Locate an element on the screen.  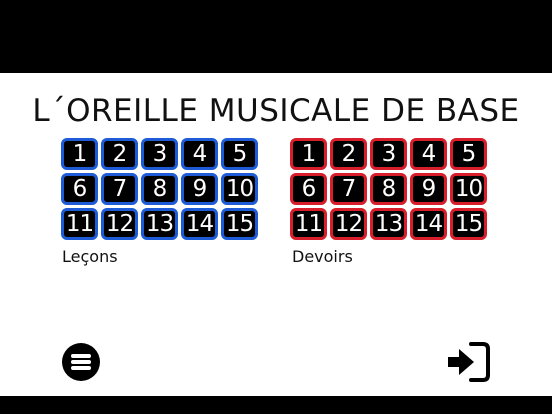
homework-button-10: 10 is located at coordinates (468, 189).